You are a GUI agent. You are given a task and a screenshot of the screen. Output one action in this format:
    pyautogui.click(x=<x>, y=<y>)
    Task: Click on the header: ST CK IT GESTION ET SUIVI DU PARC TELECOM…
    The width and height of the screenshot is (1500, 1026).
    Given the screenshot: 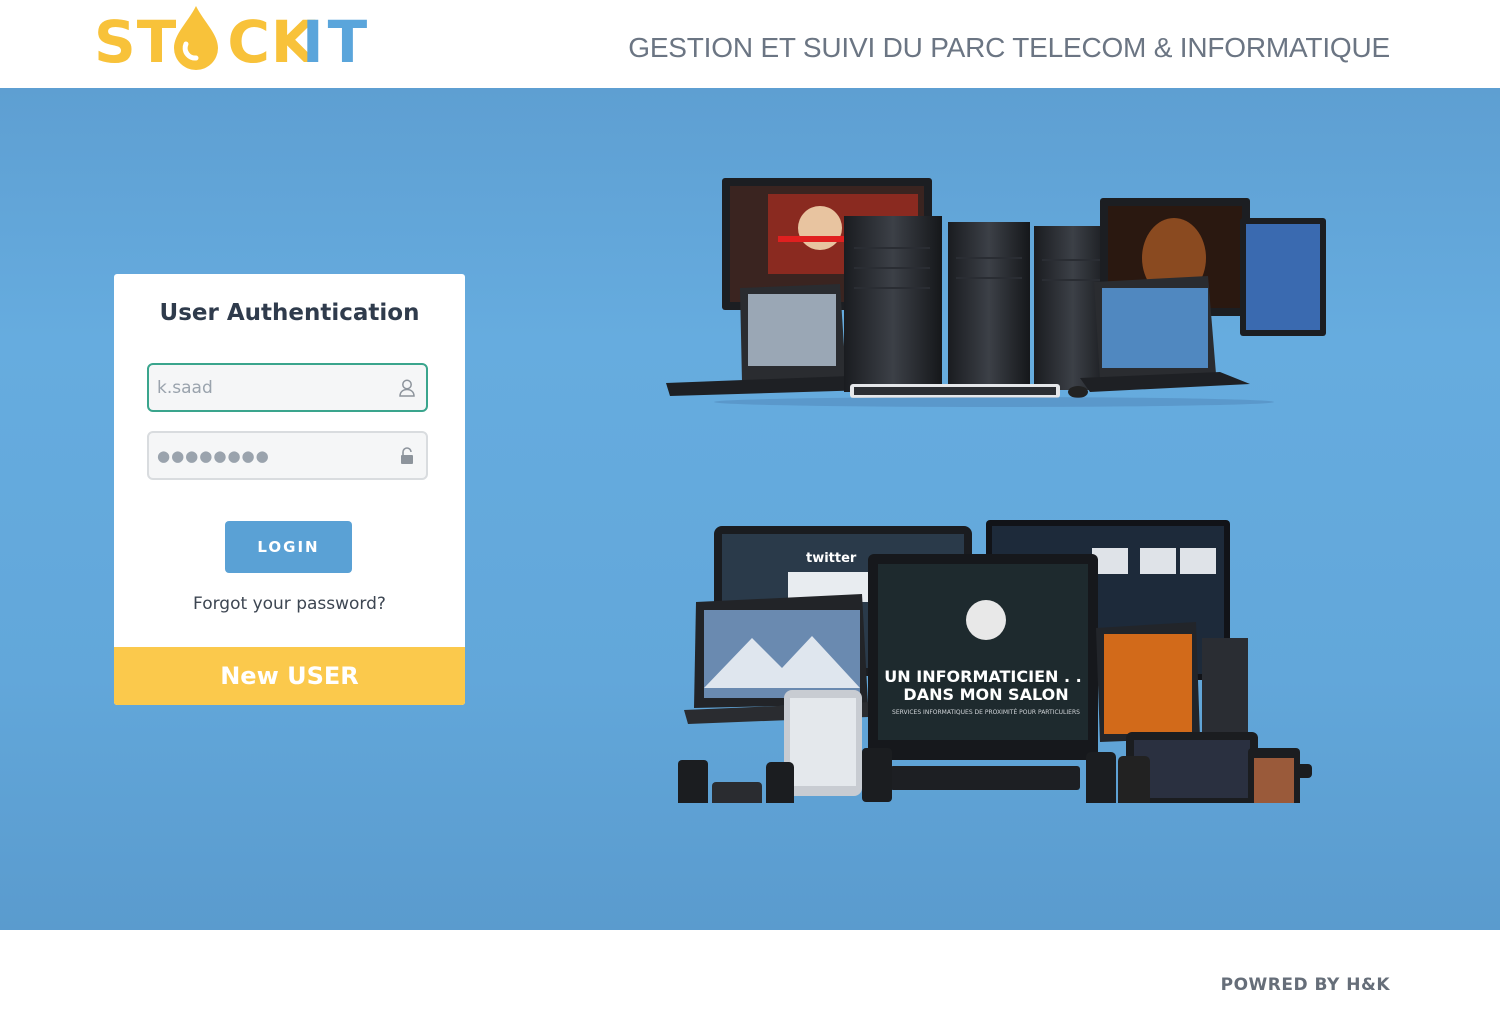 What is the action you would take?
    pyautogui.click(x=750, y=44)
    